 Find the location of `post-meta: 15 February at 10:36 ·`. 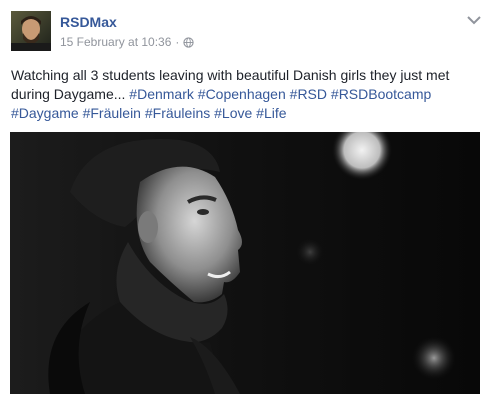

post-meta: 15 February at 10:36 · is located at coordinates (127, 42).